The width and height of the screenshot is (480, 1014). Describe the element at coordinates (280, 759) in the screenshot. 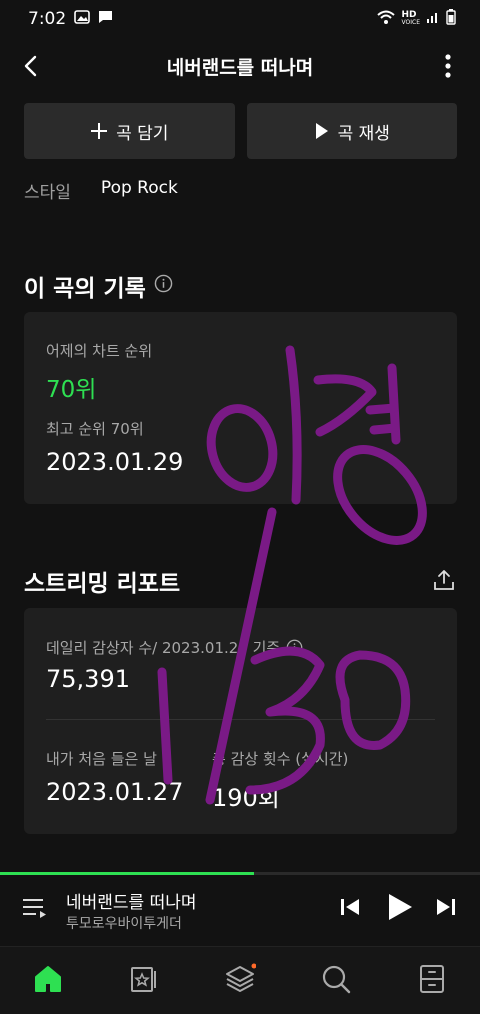

I see `total-plays-label: 총 감상 횟수 (실시간)` at that location.